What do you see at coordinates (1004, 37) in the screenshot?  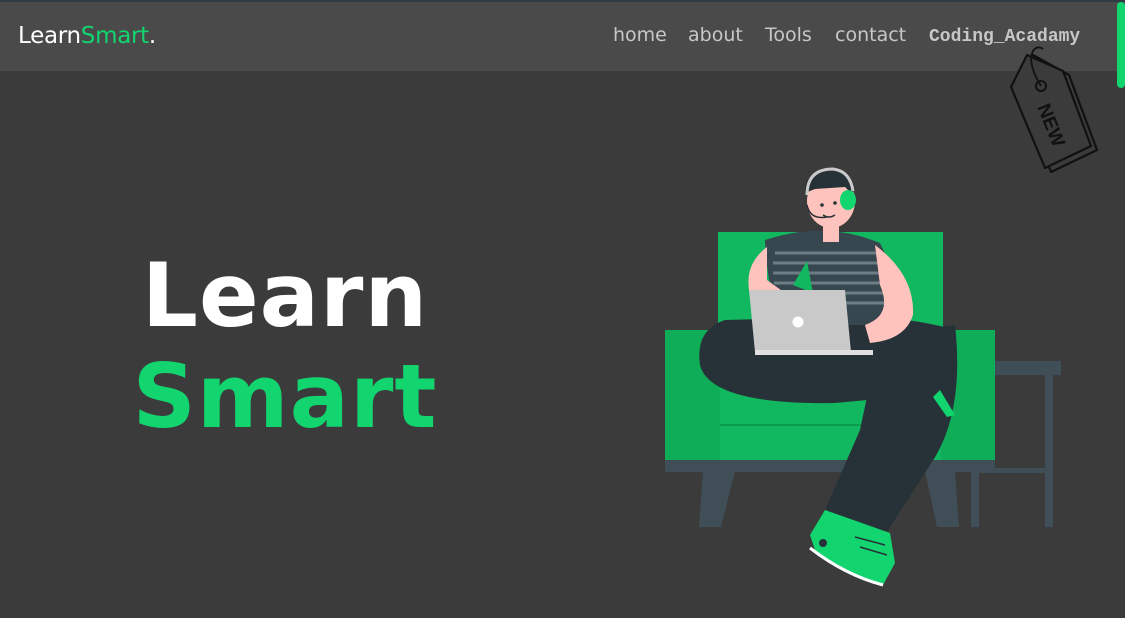 I see `nav-link-coding-academy: Coding_Acadamy` at bounding box center [1004, 37].